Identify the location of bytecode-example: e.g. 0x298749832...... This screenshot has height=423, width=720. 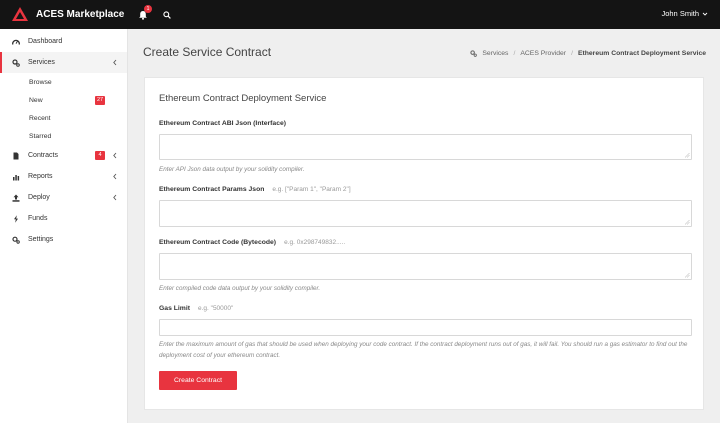
(315, 242).